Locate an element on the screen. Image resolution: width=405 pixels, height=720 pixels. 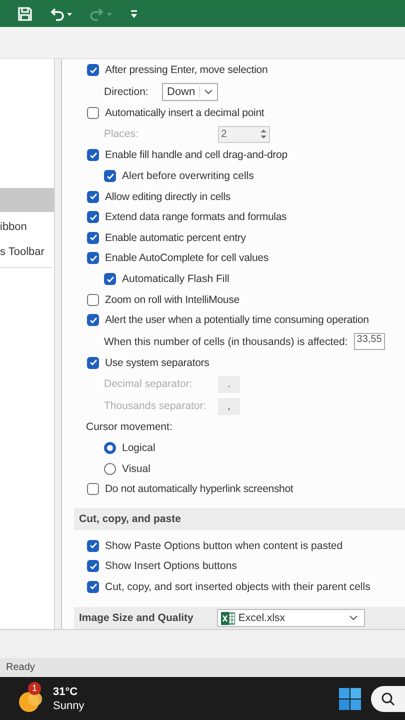
group-label: Cursor movement: is located at coordinates (129, 427).